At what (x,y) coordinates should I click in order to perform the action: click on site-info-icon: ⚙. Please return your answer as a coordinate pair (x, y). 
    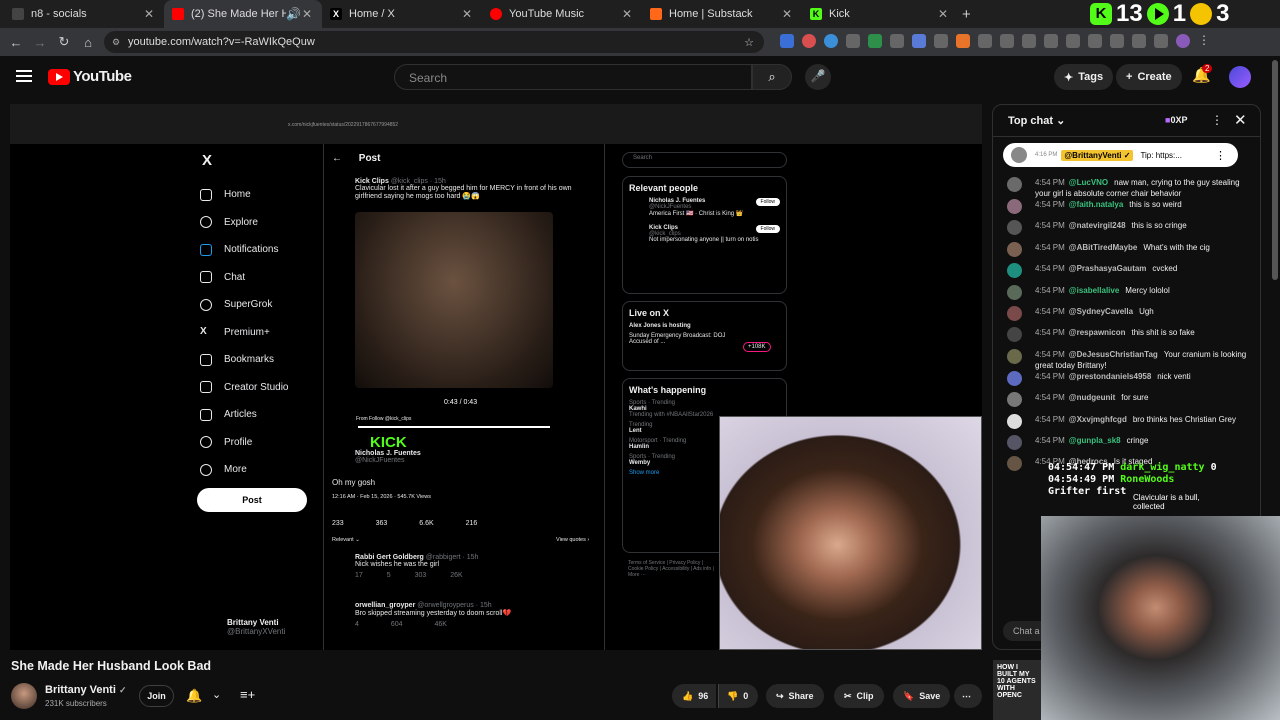
    Looking at the image, I should click on (116, 42).